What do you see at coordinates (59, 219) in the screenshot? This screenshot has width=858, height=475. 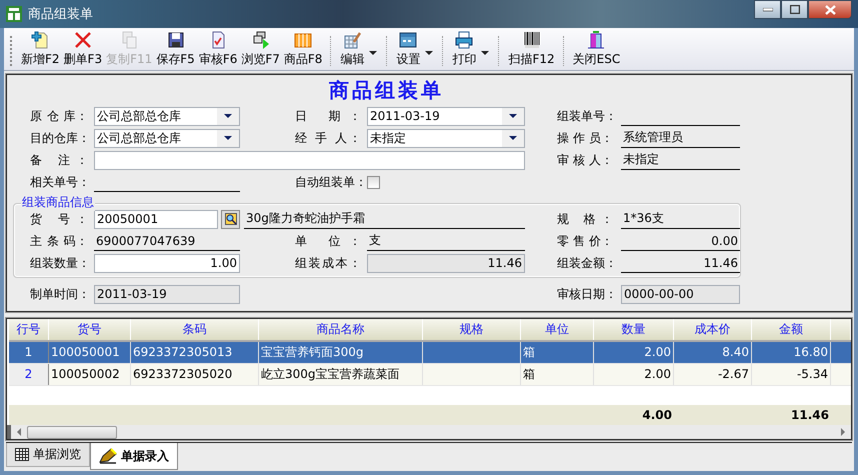 I see `field-label: 货 号：` at bounding box center [59, 219].